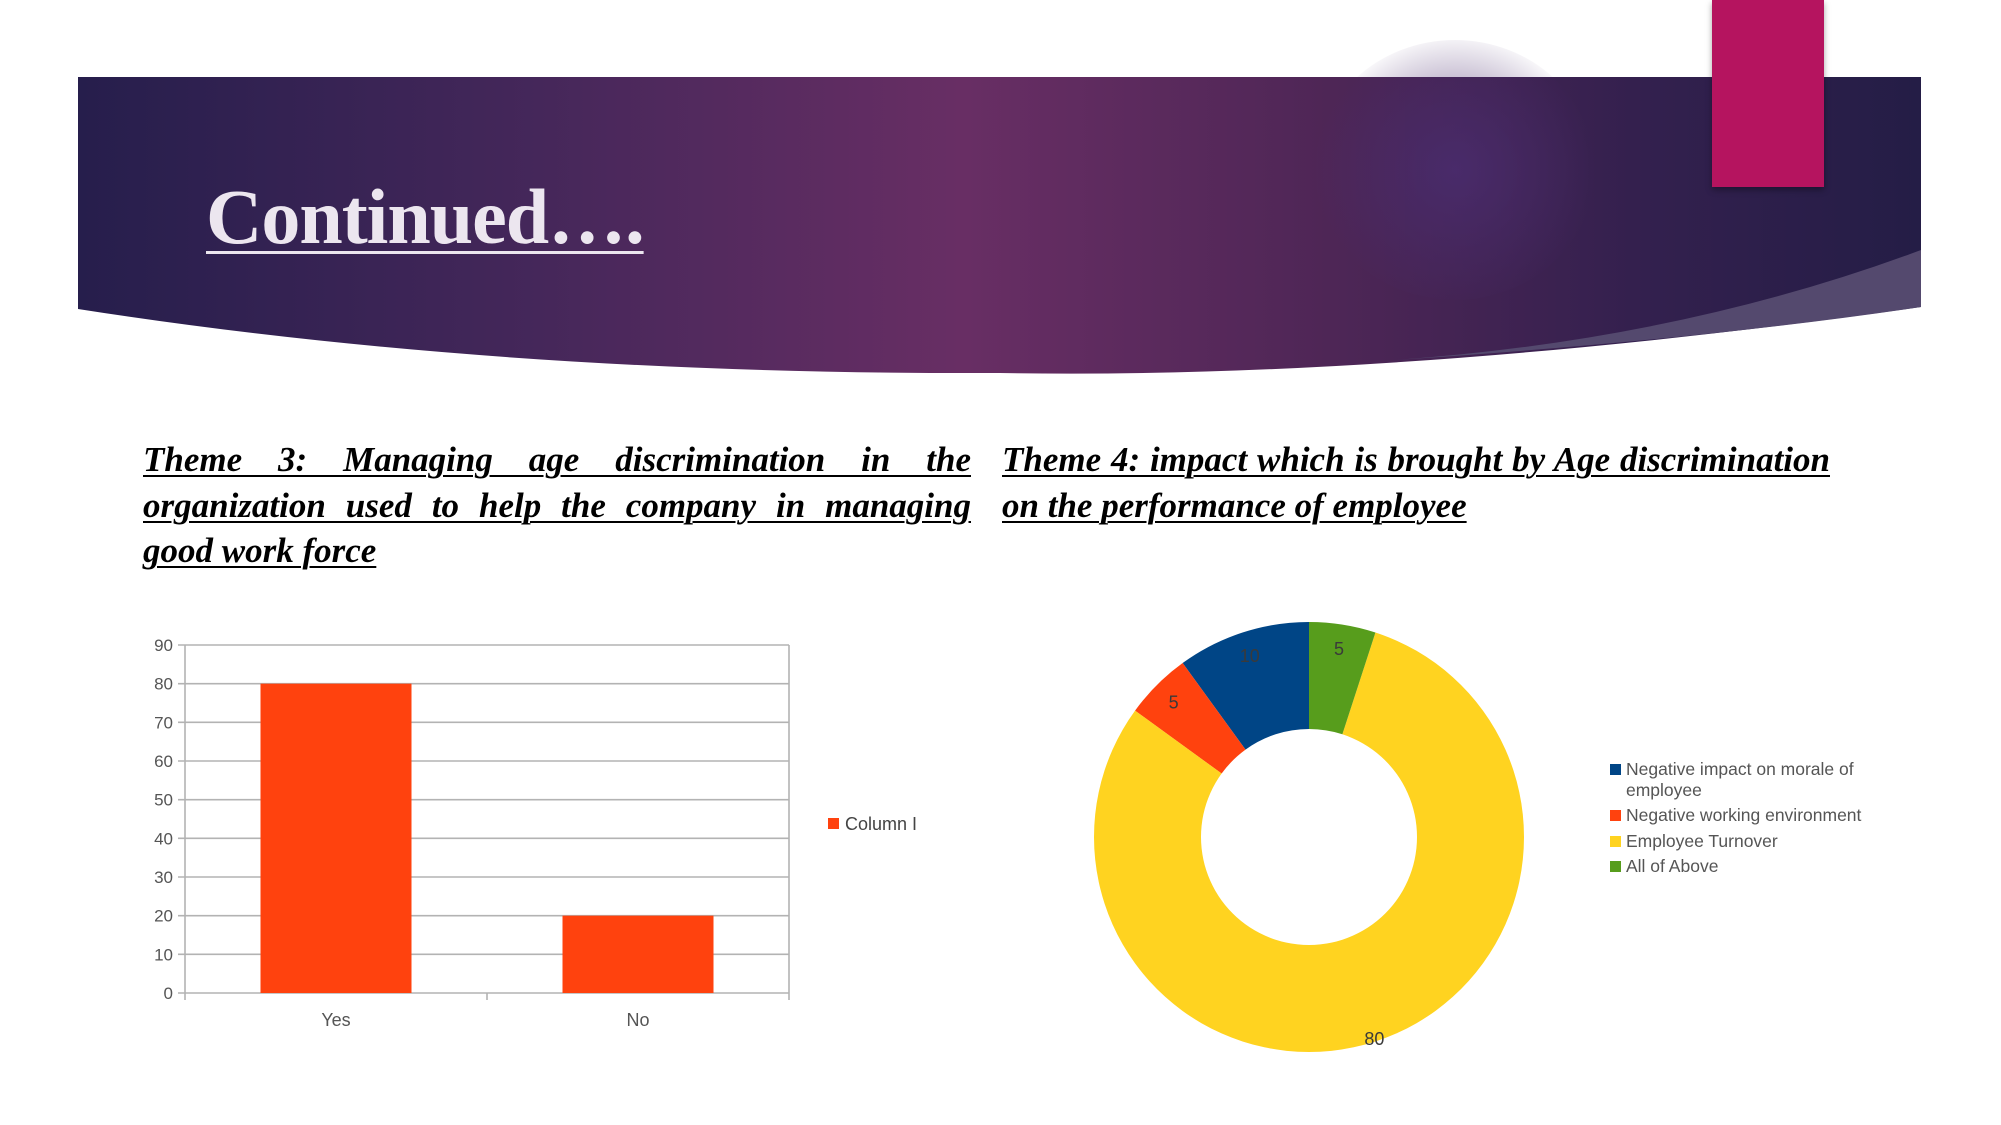 The height and width of the screenshot is (1125, 2001). What do you see at coordinates (163, 877) in the screenshot?
I see `y-tick-label: 30` at bounding box center [163, 877].